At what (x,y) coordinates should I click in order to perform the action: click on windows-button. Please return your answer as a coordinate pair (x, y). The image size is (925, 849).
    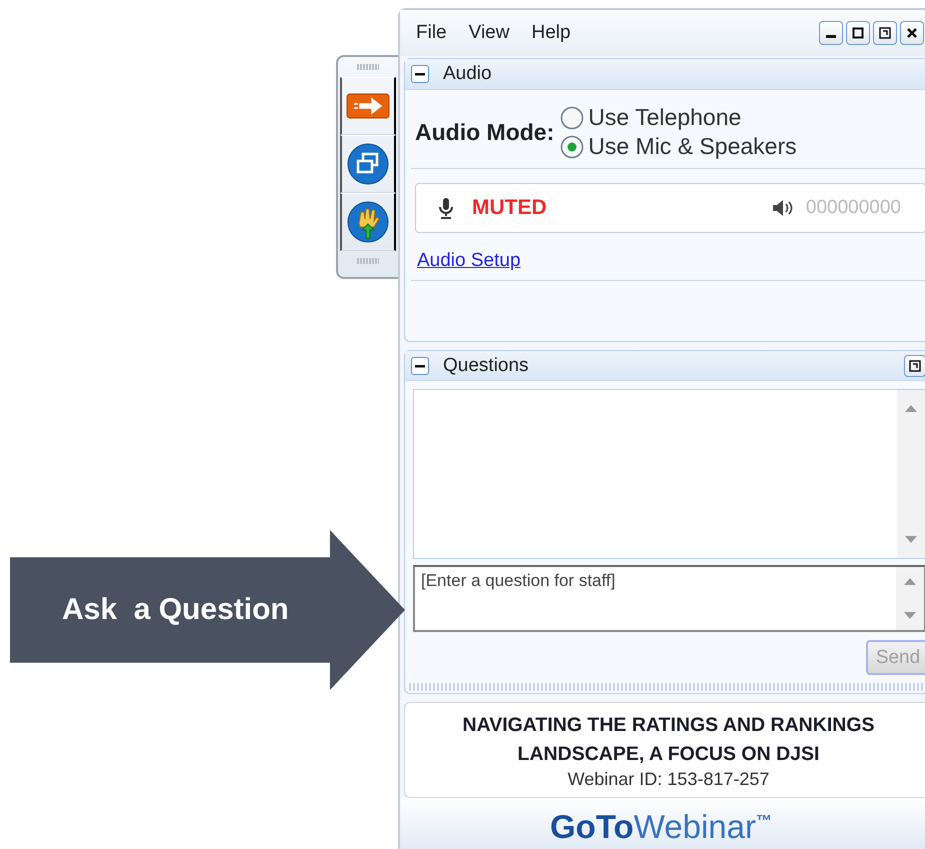
    Looking at the image, I should click on (368, 164).